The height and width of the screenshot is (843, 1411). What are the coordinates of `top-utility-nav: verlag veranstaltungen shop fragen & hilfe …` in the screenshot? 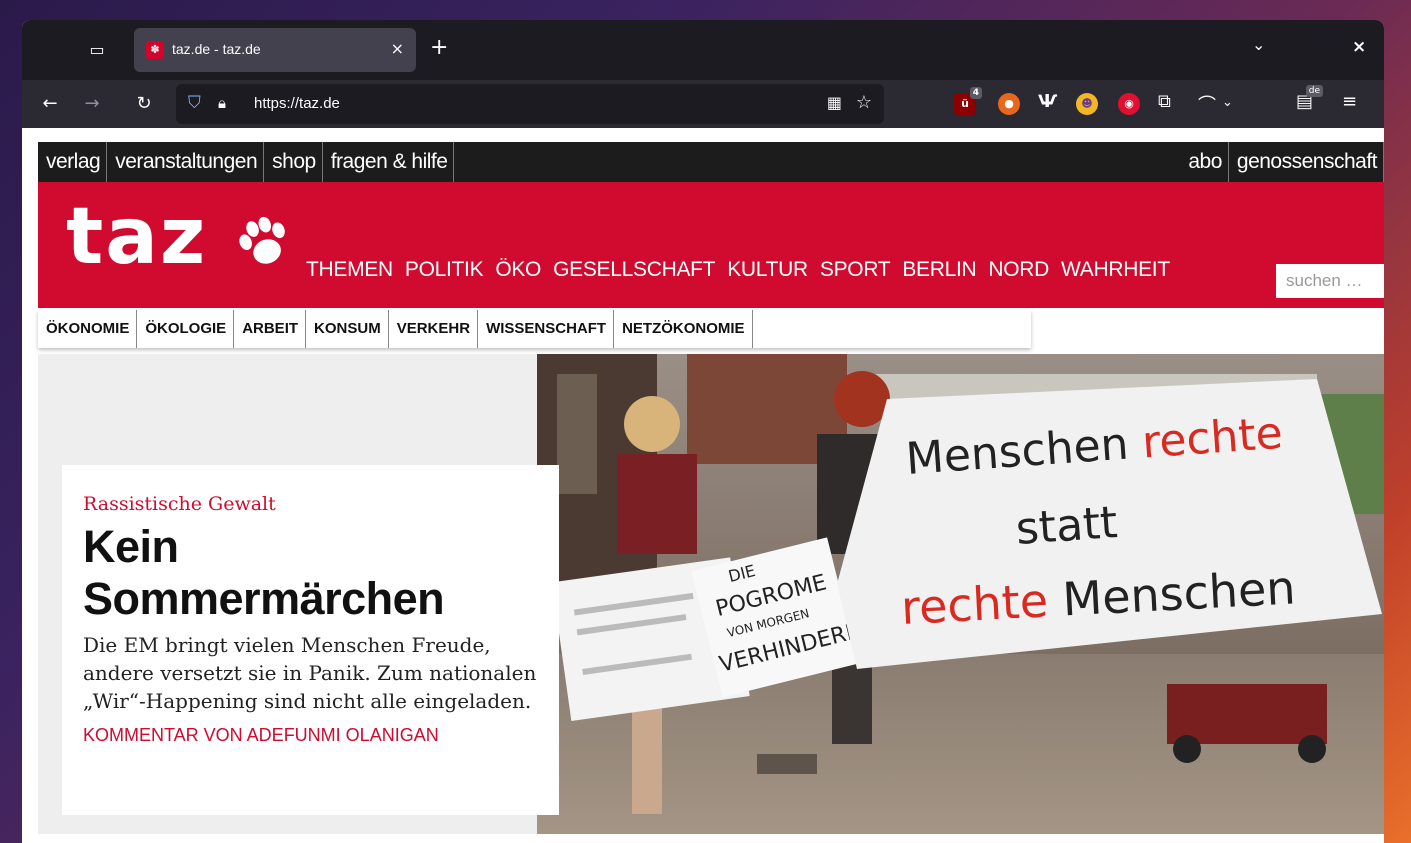 It's located at (711, 162).